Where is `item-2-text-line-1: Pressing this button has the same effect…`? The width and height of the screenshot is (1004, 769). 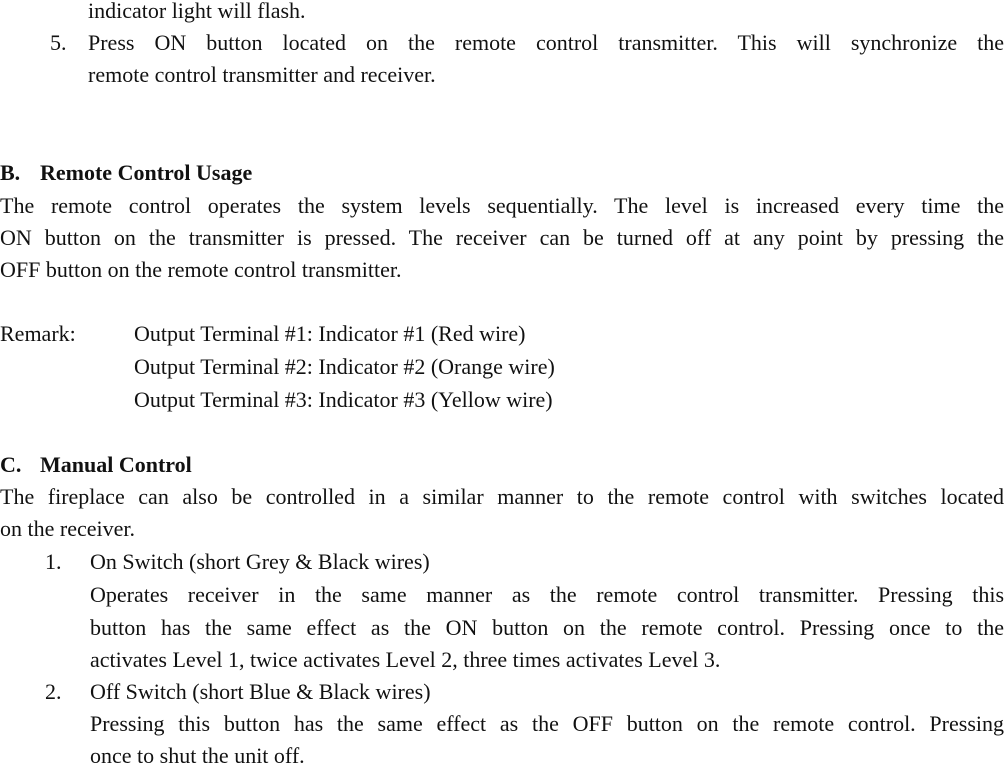
item-2-text-line-1: Pressing this button has the same effect… is located at coordinates (547, 723).